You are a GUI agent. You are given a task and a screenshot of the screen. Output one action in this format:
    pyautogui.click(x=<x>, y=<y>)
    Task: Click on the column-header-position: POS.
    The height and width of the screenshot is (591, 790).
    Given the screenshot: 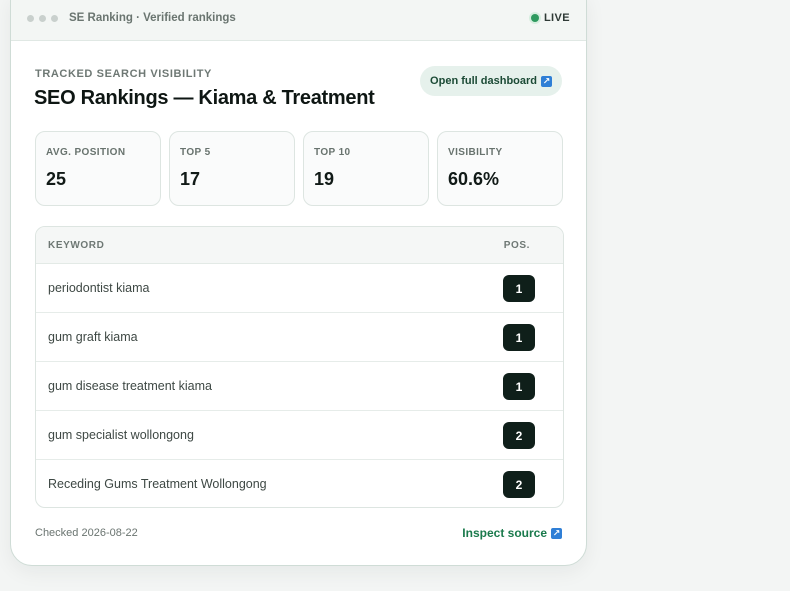 What is the action you would take?
    pyautogui.click(x=516, y=245)
    